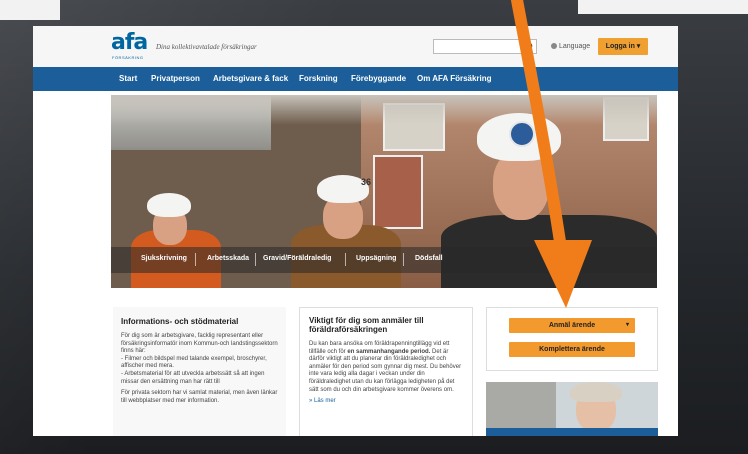 The height and width of the screenshot is (454, 748). What do you see at coordinates (175, 79) in the screenshot?
I see `nav-item-privatperson: Privatperson` at bounding box center [175, 79].